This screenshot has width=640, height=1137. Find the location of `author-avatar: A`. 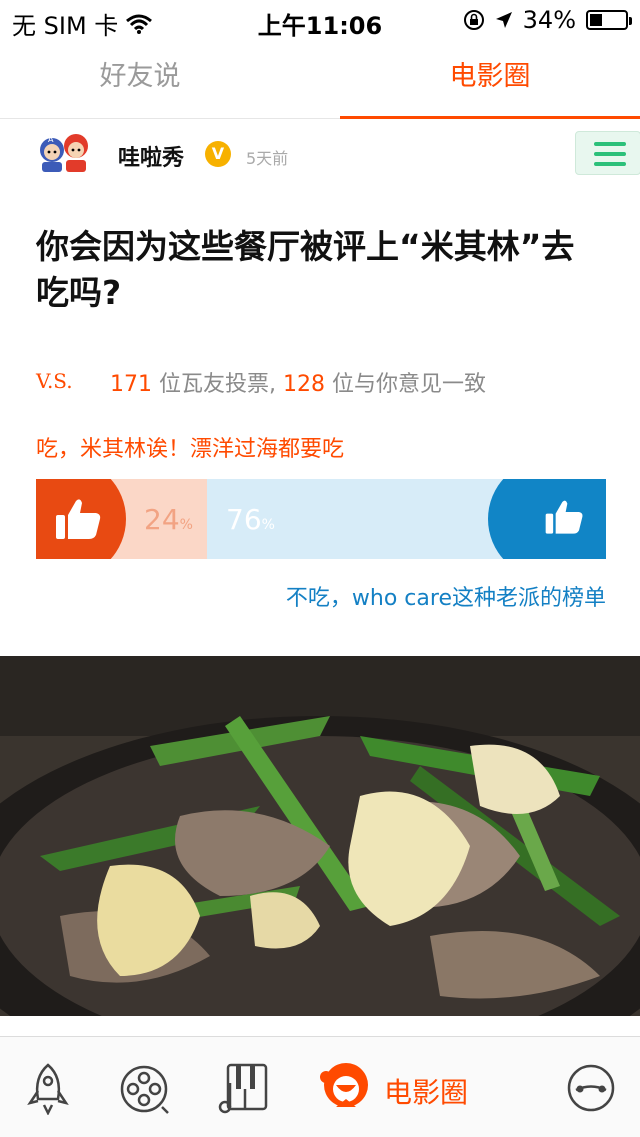

author-avatar: A is located at coordinates (64, 152).